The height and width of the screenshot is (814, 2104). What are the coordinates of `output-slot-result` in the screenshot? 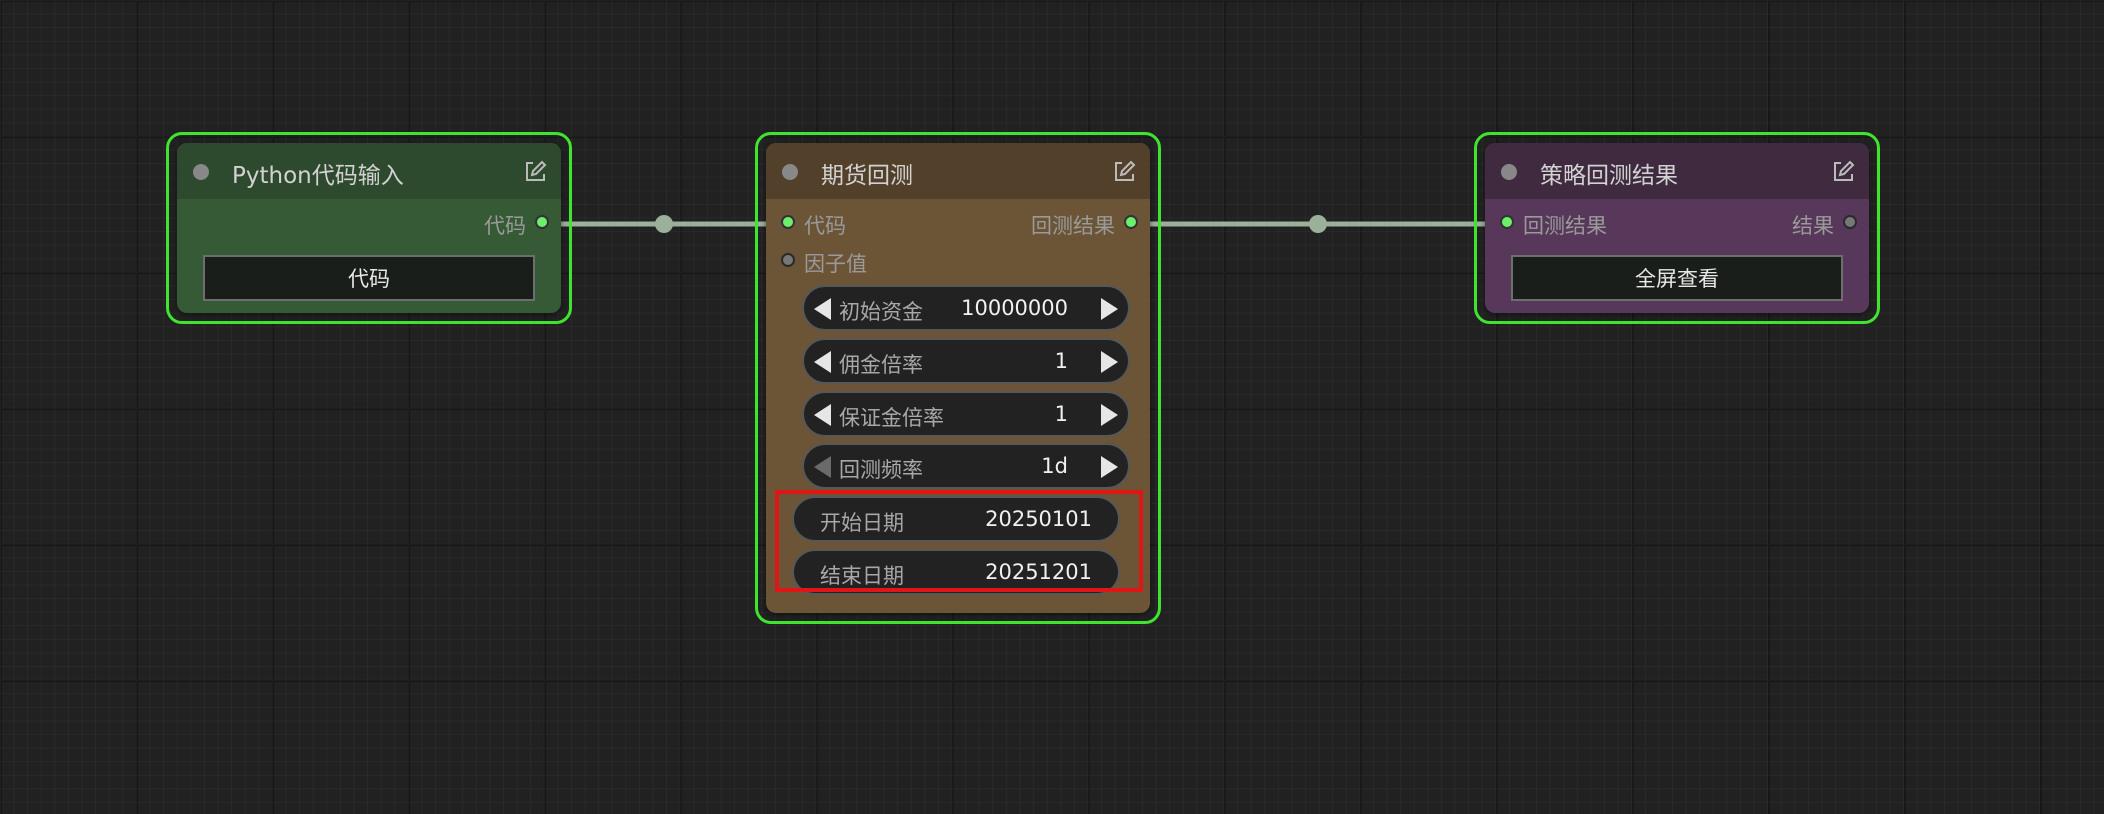 It's located at (1850, 222).